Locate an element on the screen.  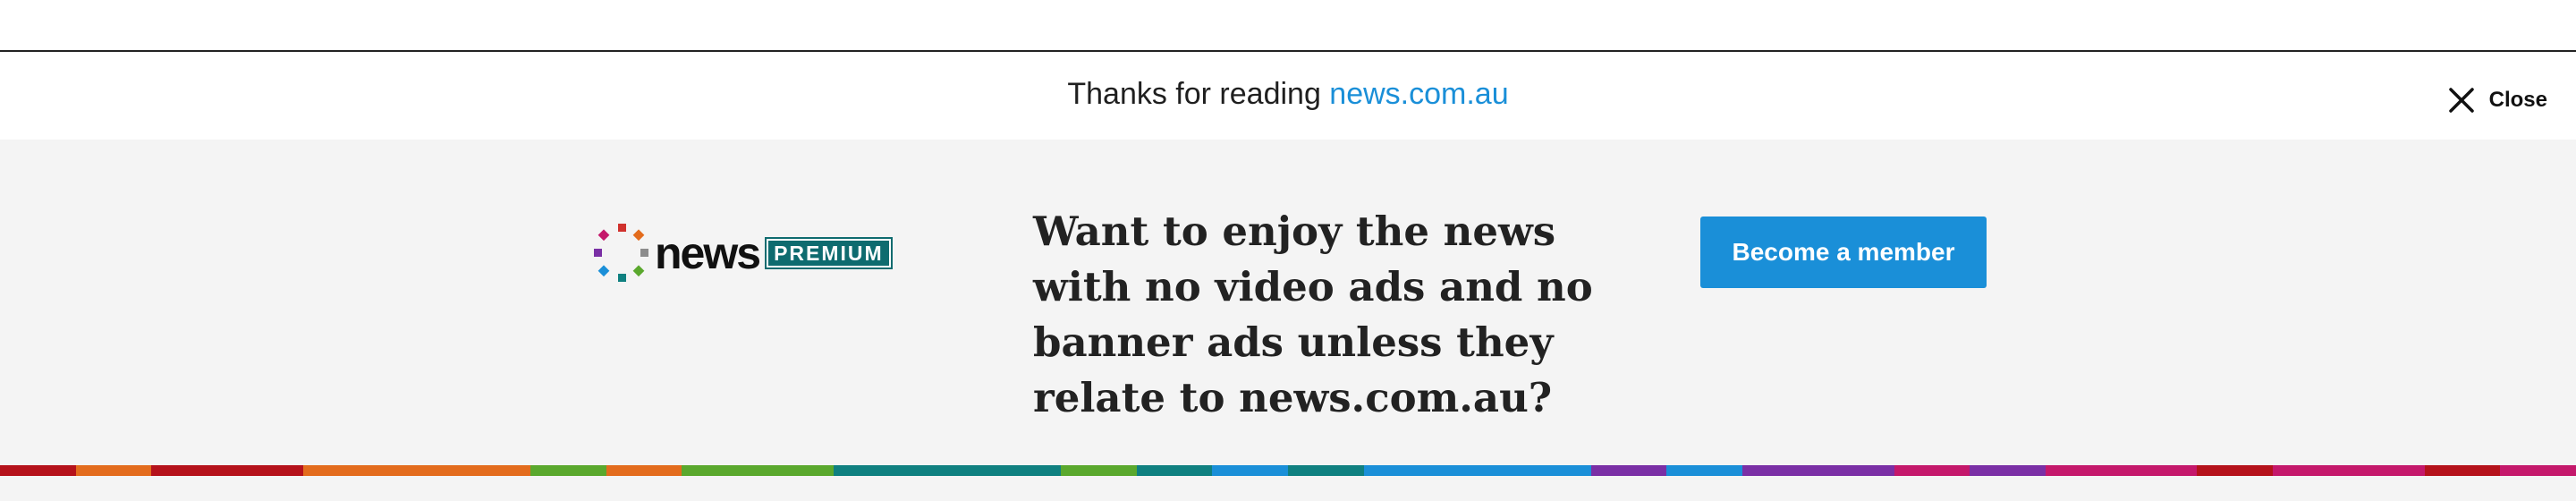
premium-badge: PREMIUM is located at coordinates (829, 253).